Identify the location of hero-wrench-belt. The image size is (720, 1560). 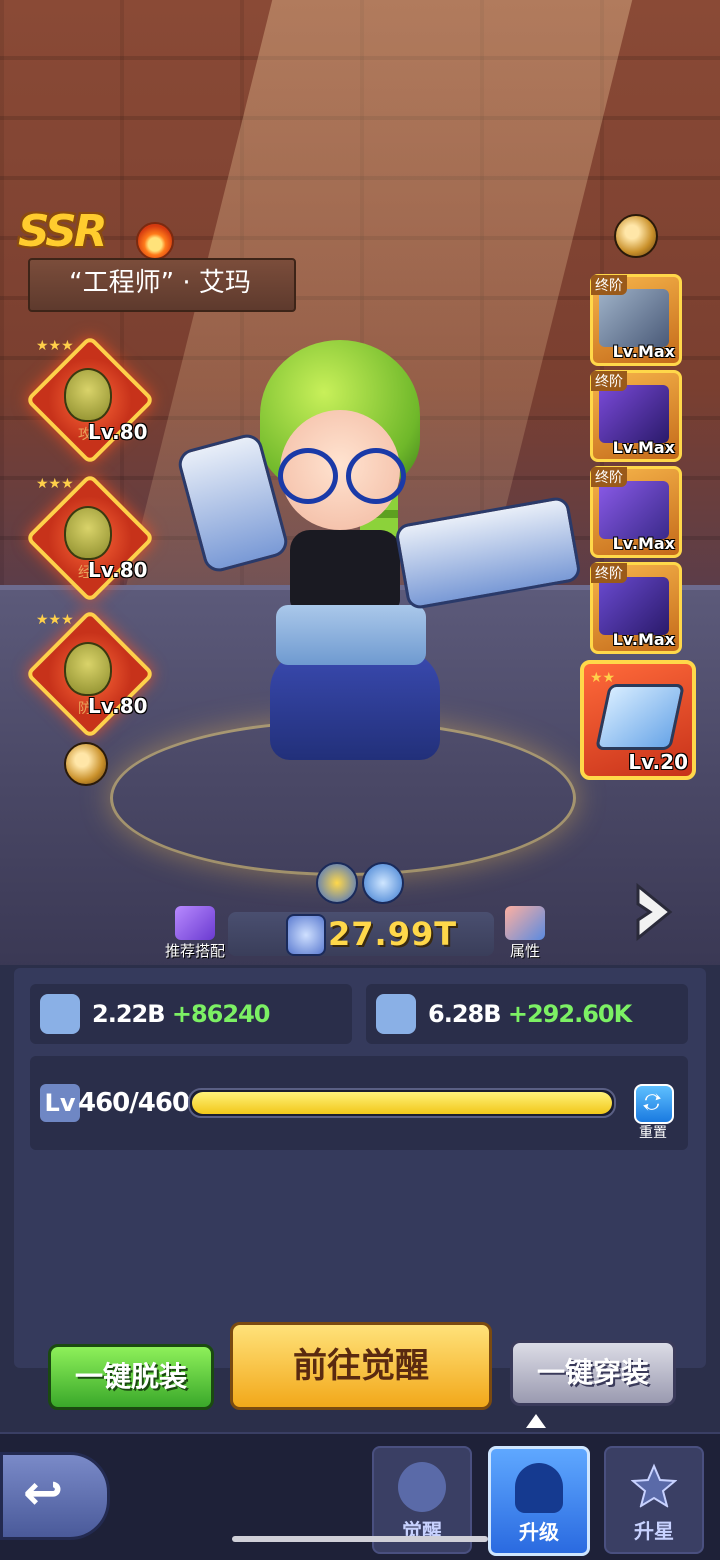
(351, 635).